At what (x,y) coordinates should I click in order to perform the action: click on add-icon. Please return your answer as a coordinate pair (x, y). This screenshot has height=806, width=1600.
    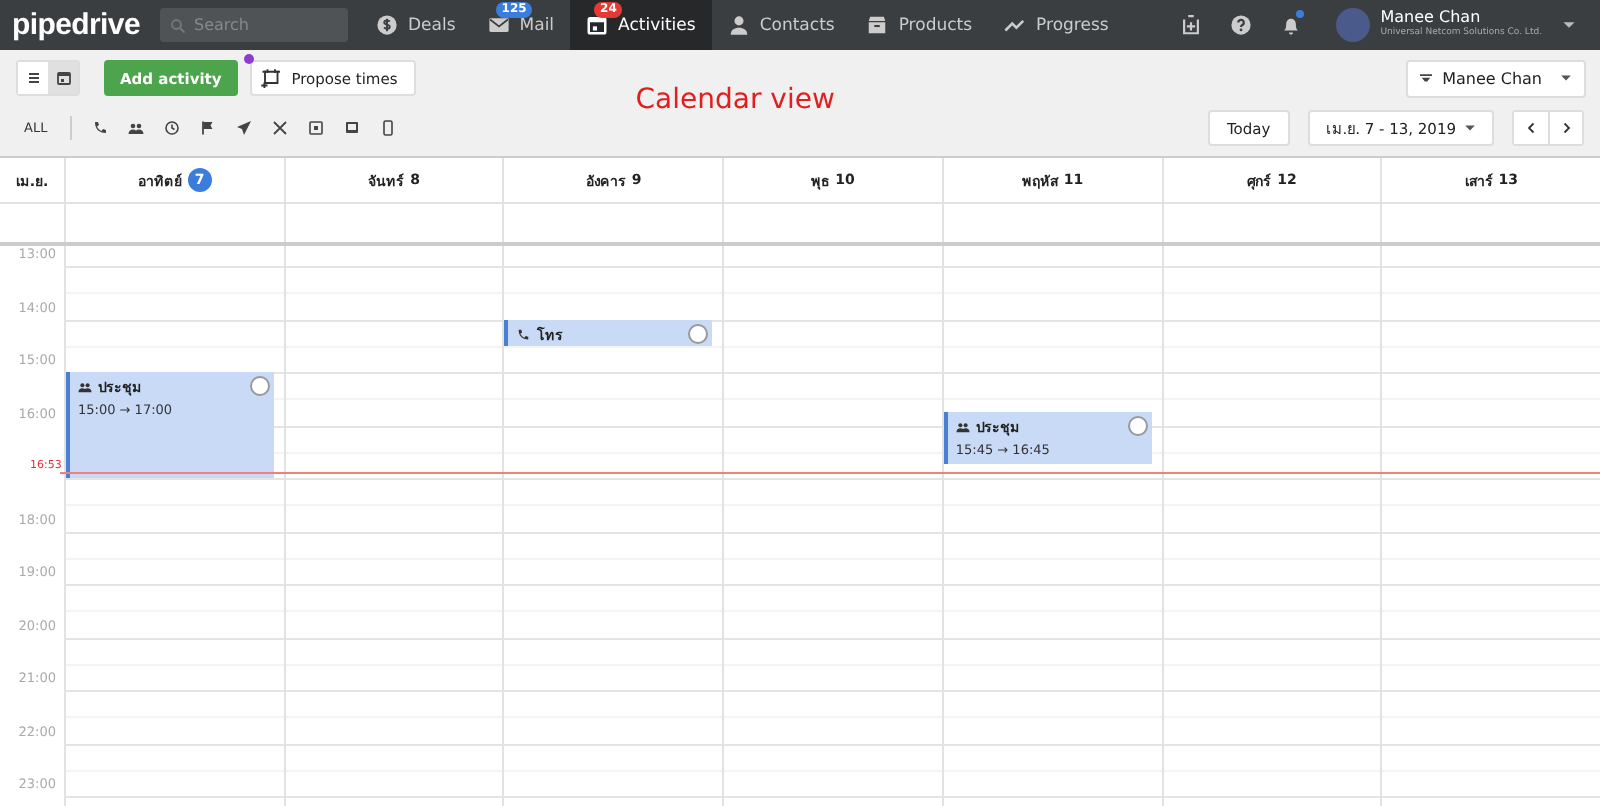
    Looking at the image, I should click on (1191, 25).